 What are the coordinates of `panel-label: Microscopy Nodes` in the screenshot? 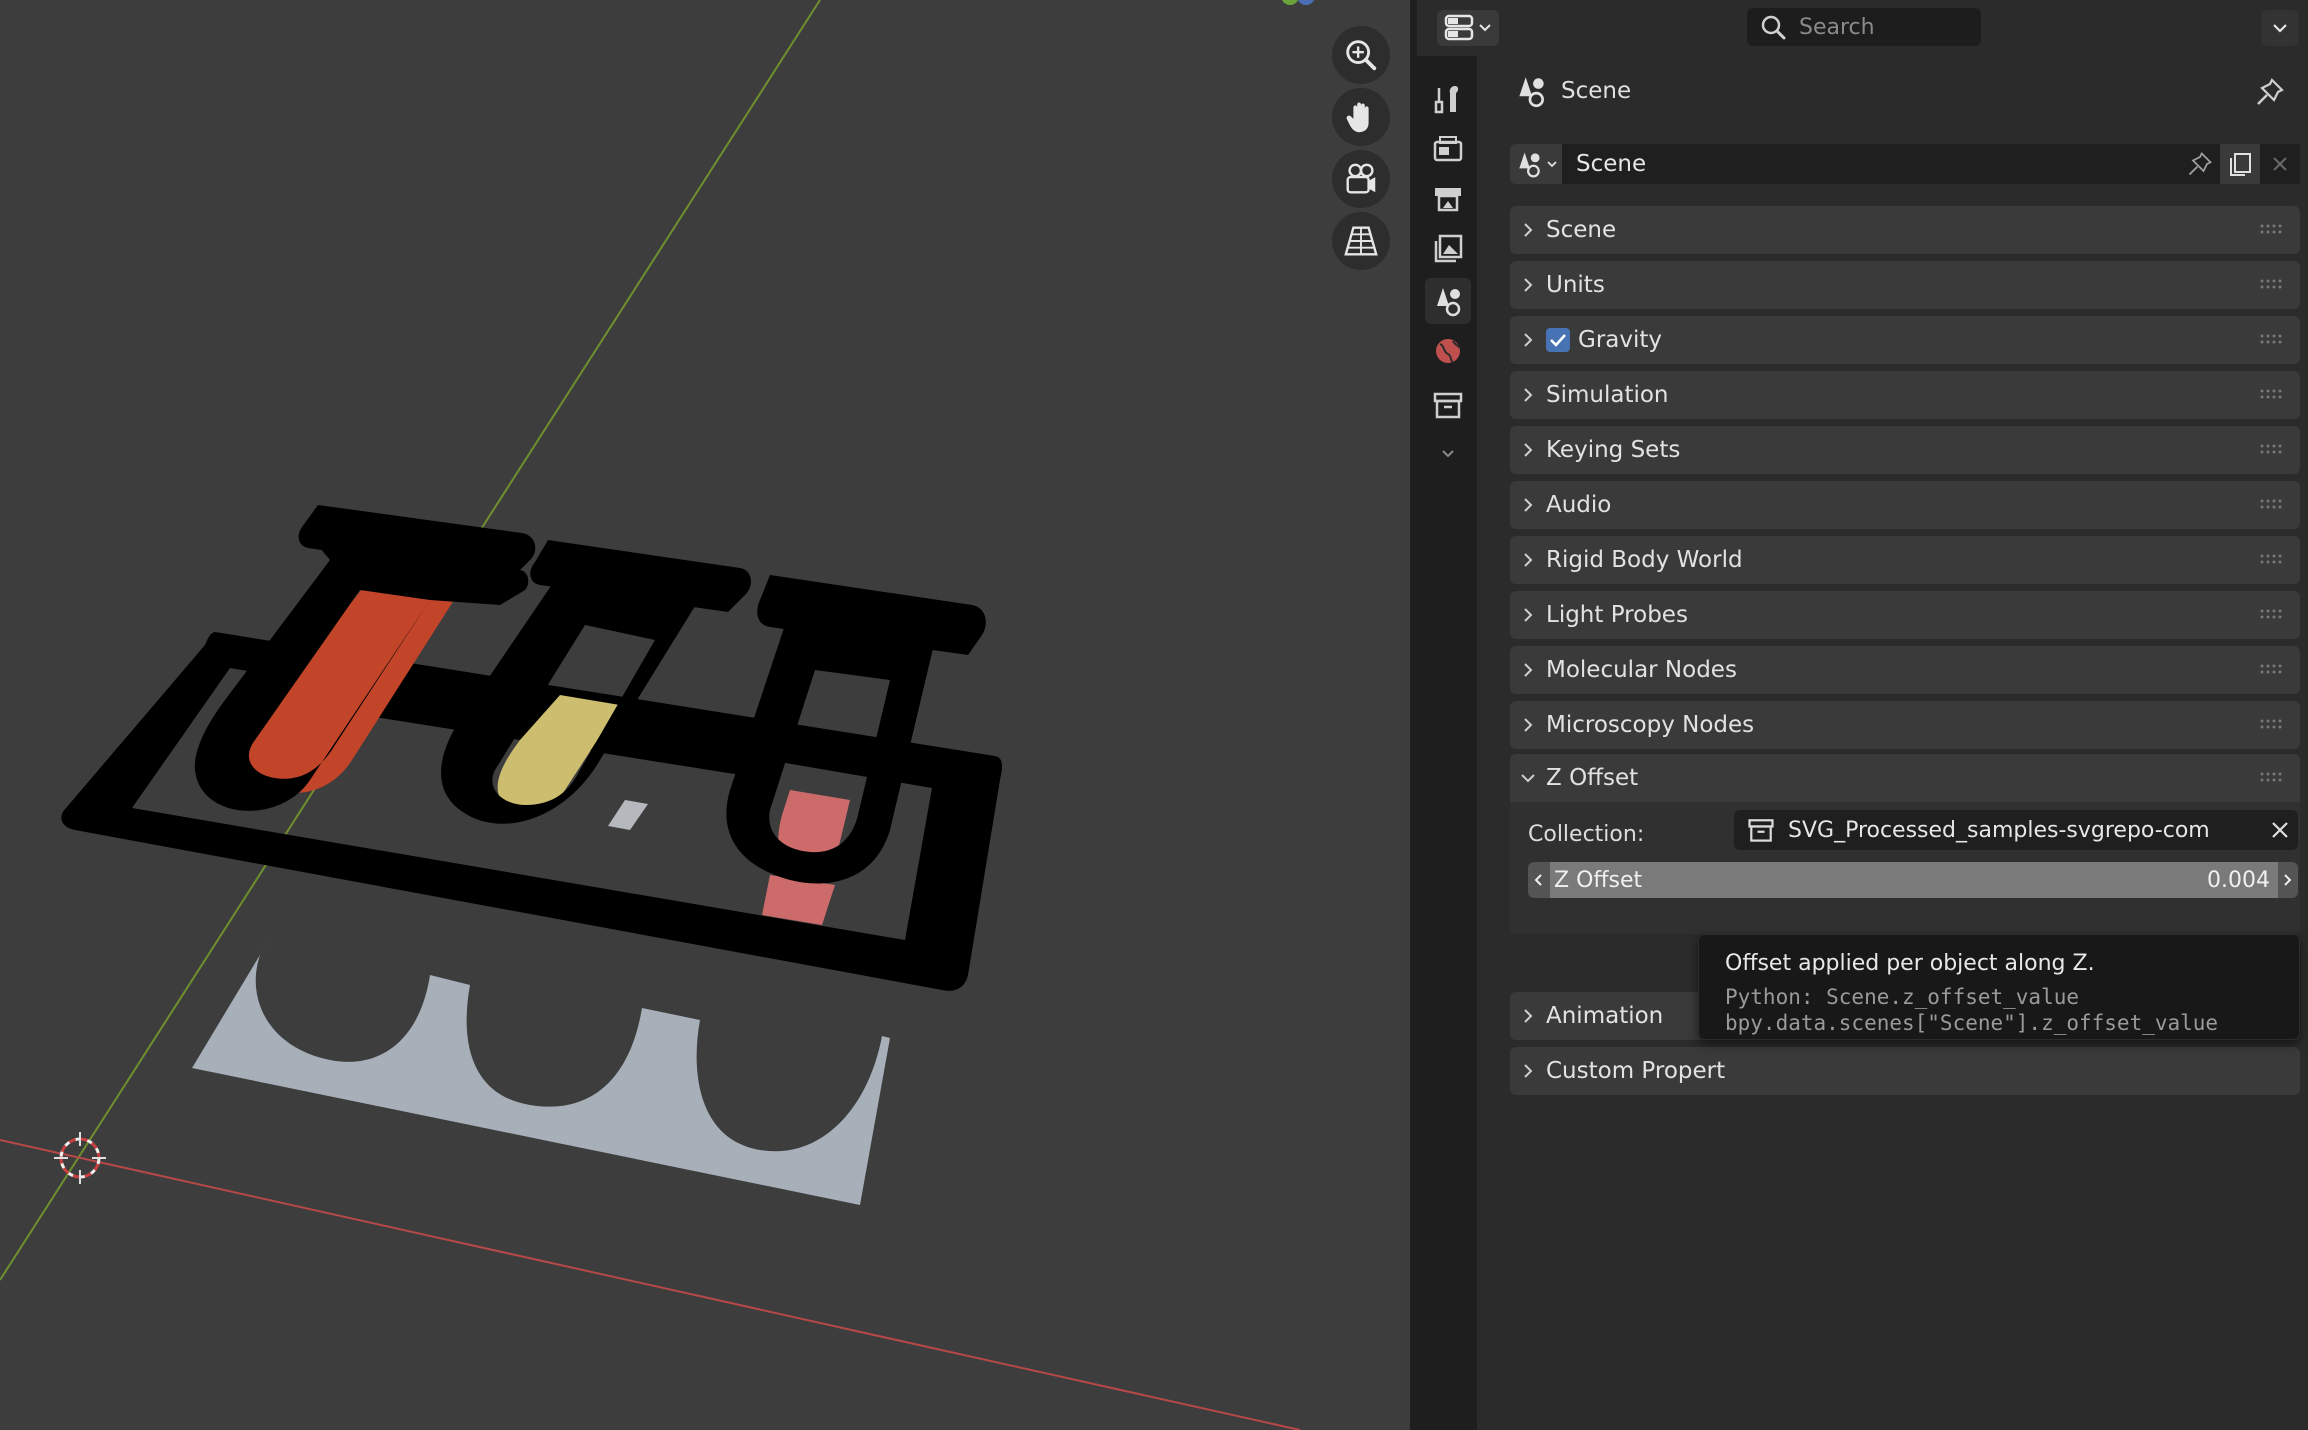 It's located at (1650, 725).